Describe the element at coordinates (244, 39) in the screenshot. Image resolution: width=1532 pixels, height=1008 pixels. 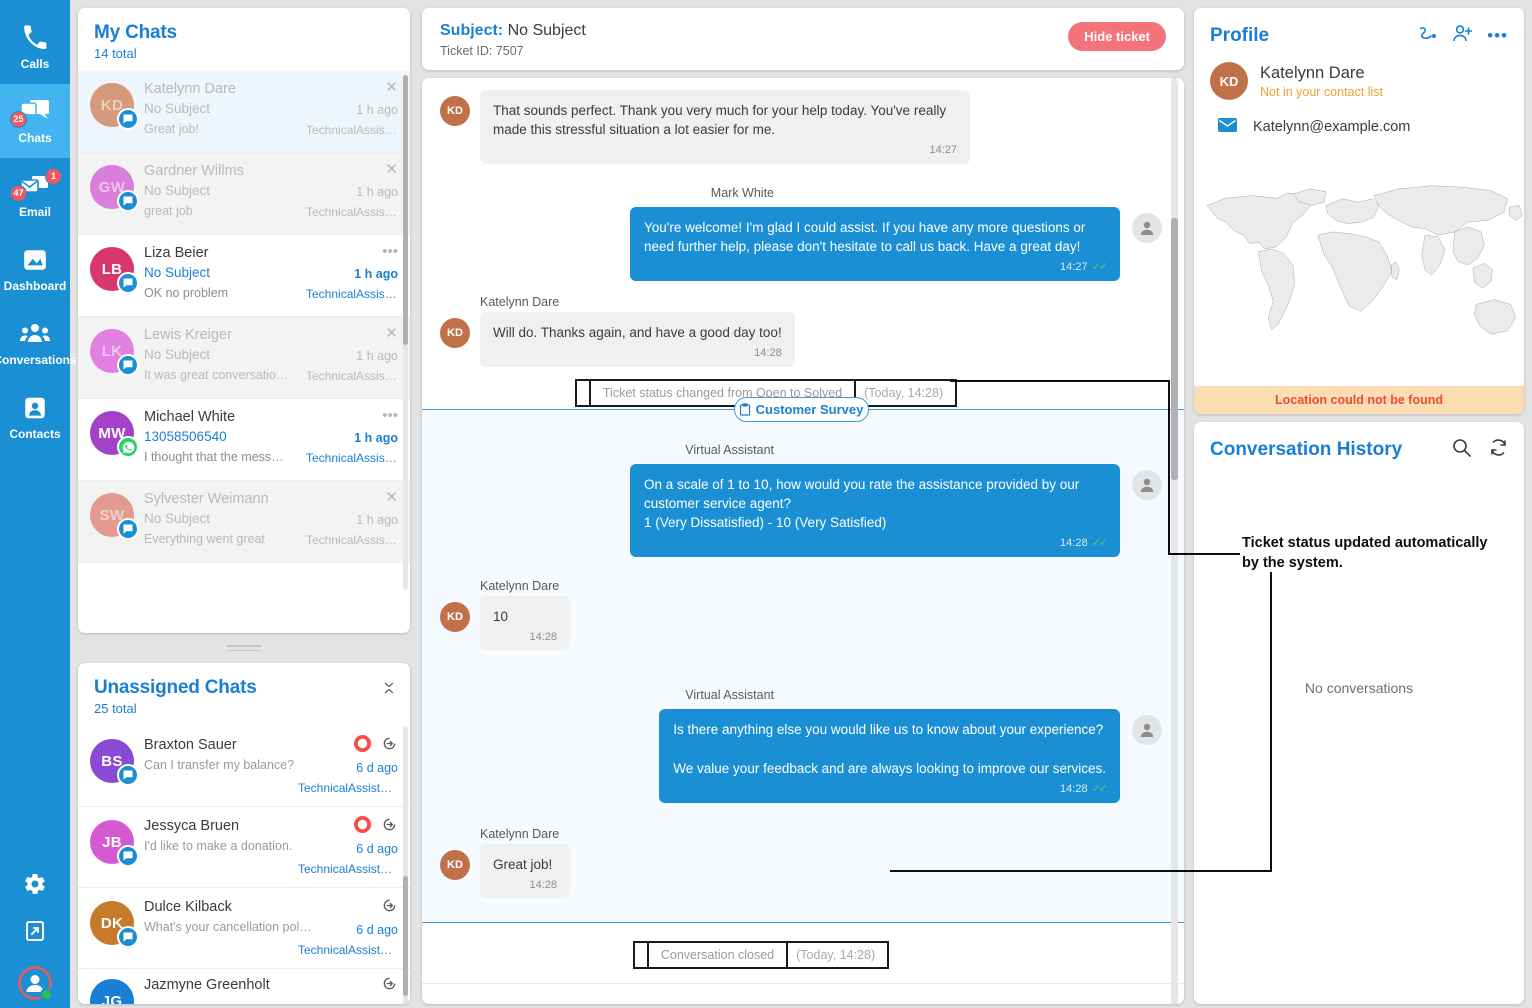
I see `my-chats-header: My Chats 14 total` at that location.